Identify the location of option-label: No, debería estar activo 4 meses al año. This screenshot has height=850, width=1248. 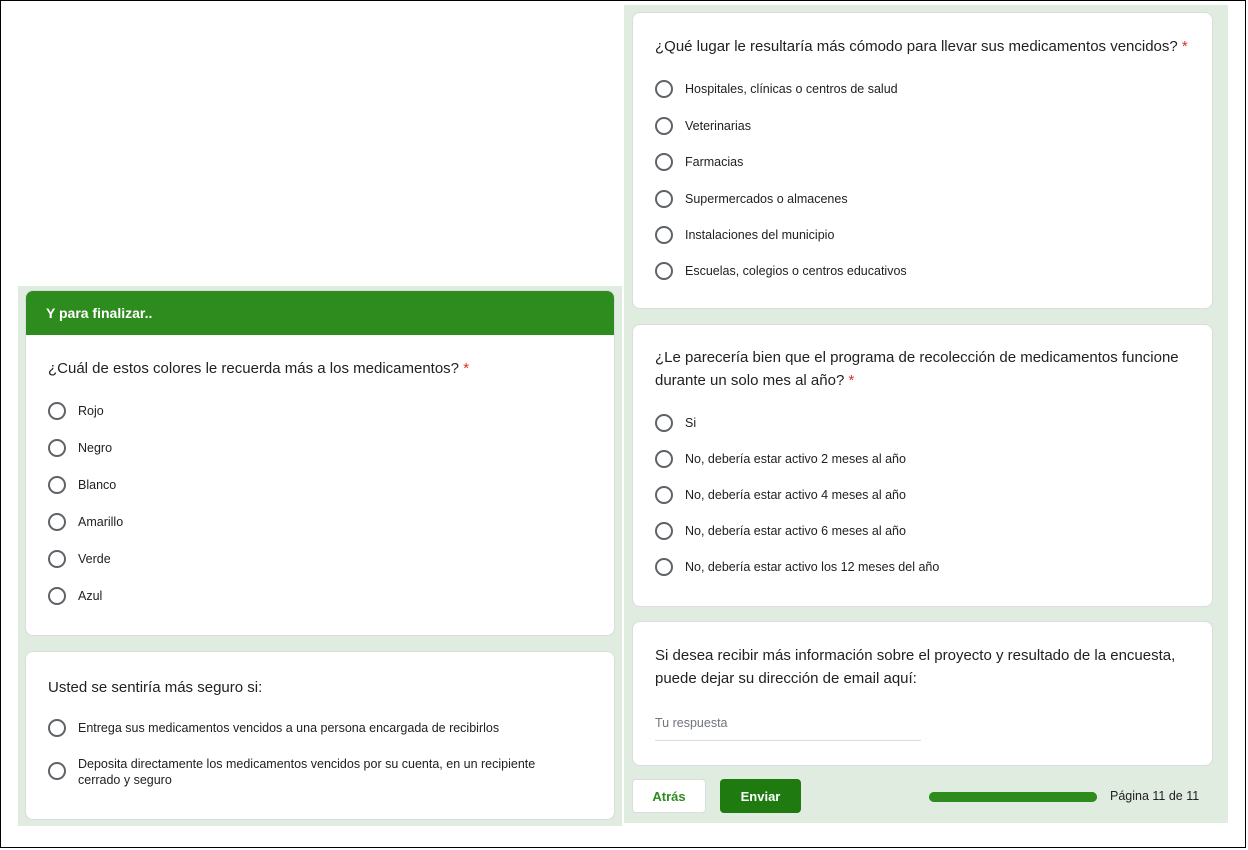
(795, 495).